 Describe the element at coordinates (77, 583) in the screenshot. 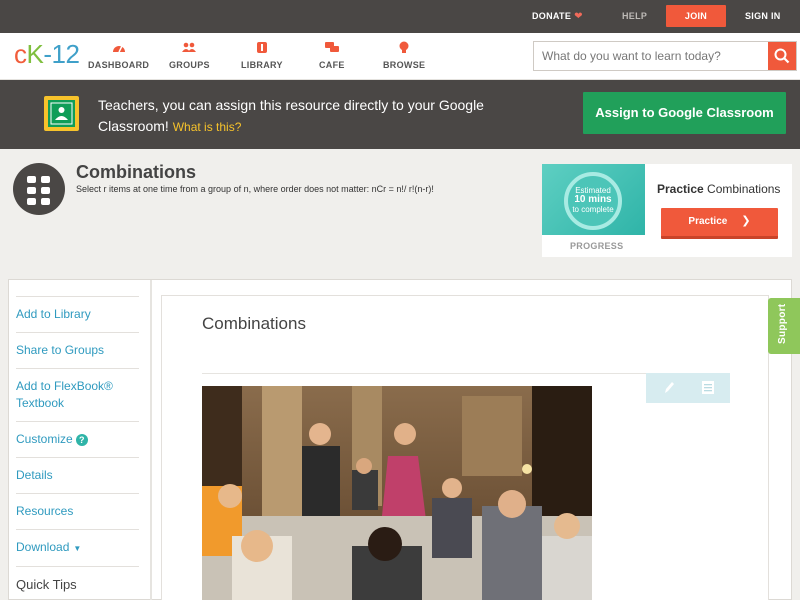

I see `sidebar-item-quick-tips: Quick Tips` at that location.